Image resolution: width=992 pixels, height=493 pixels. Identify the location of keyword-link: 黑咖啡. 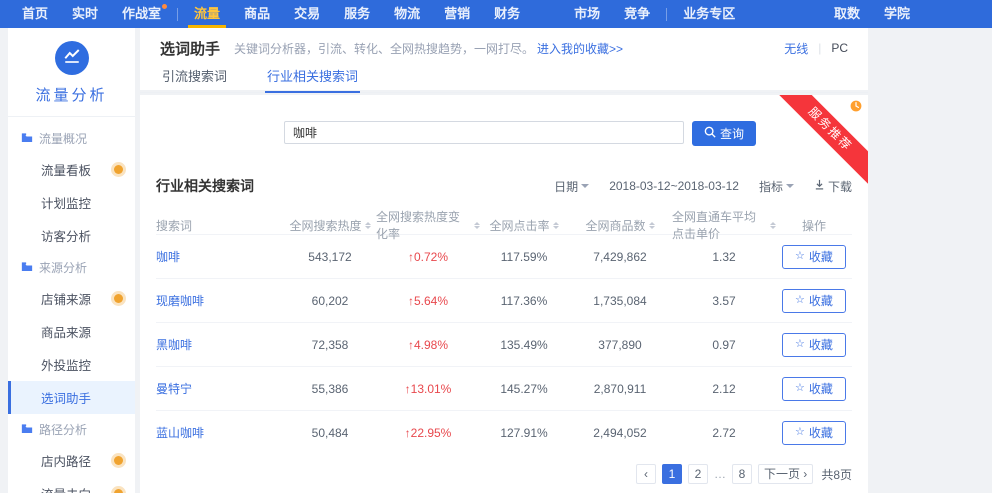
(220, 344).